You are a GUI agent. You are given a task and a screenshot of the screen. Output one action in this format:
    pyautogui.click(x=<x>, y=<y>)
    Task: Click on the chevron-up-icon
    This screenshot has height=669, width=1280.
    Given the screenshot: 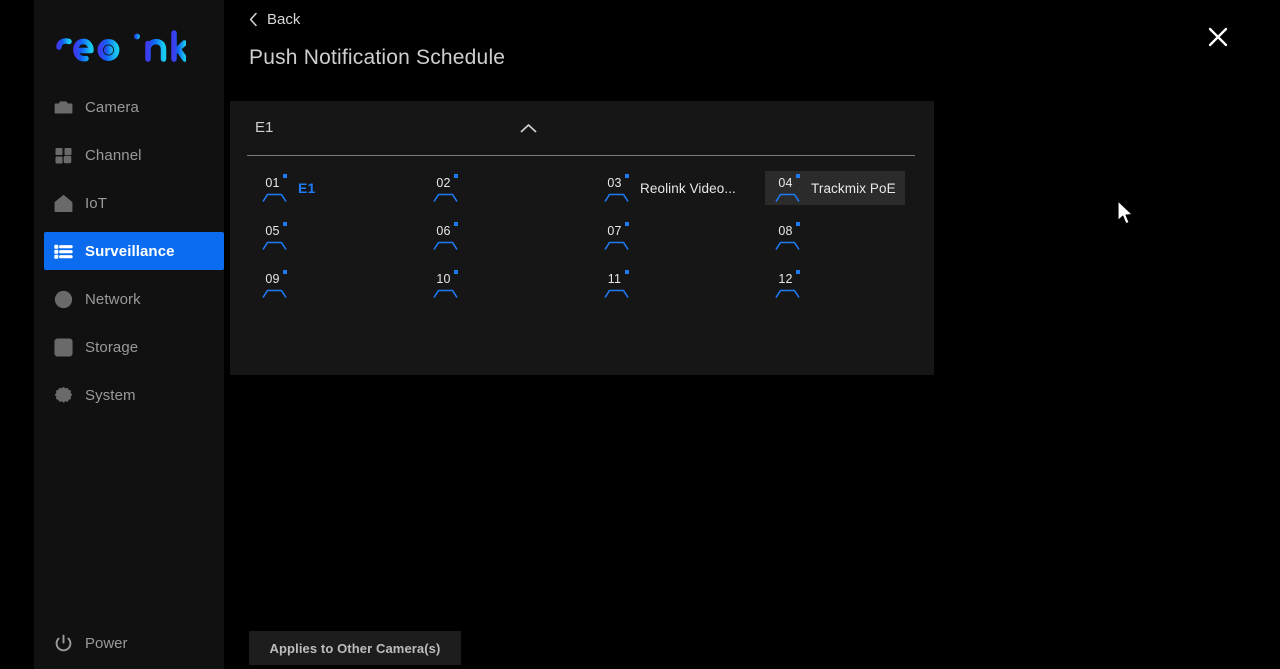 What is the action you would take?
    pyautogui.click(x=528, y=128)
    